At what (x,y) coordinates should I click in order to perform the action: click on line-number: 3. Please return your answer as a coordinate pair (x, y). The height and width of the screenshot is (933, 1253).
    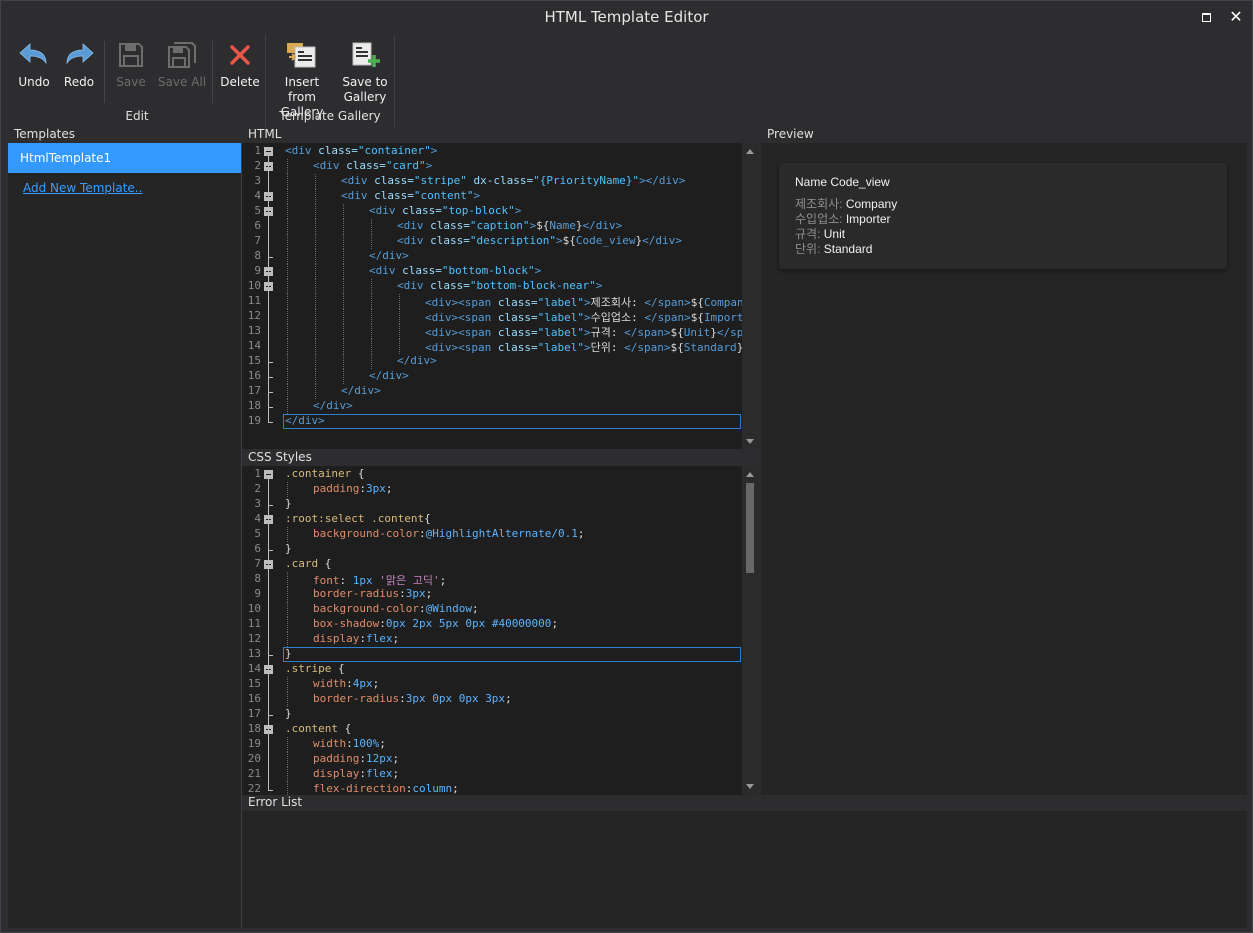
    Looking at the image, I should click on (257, 180).